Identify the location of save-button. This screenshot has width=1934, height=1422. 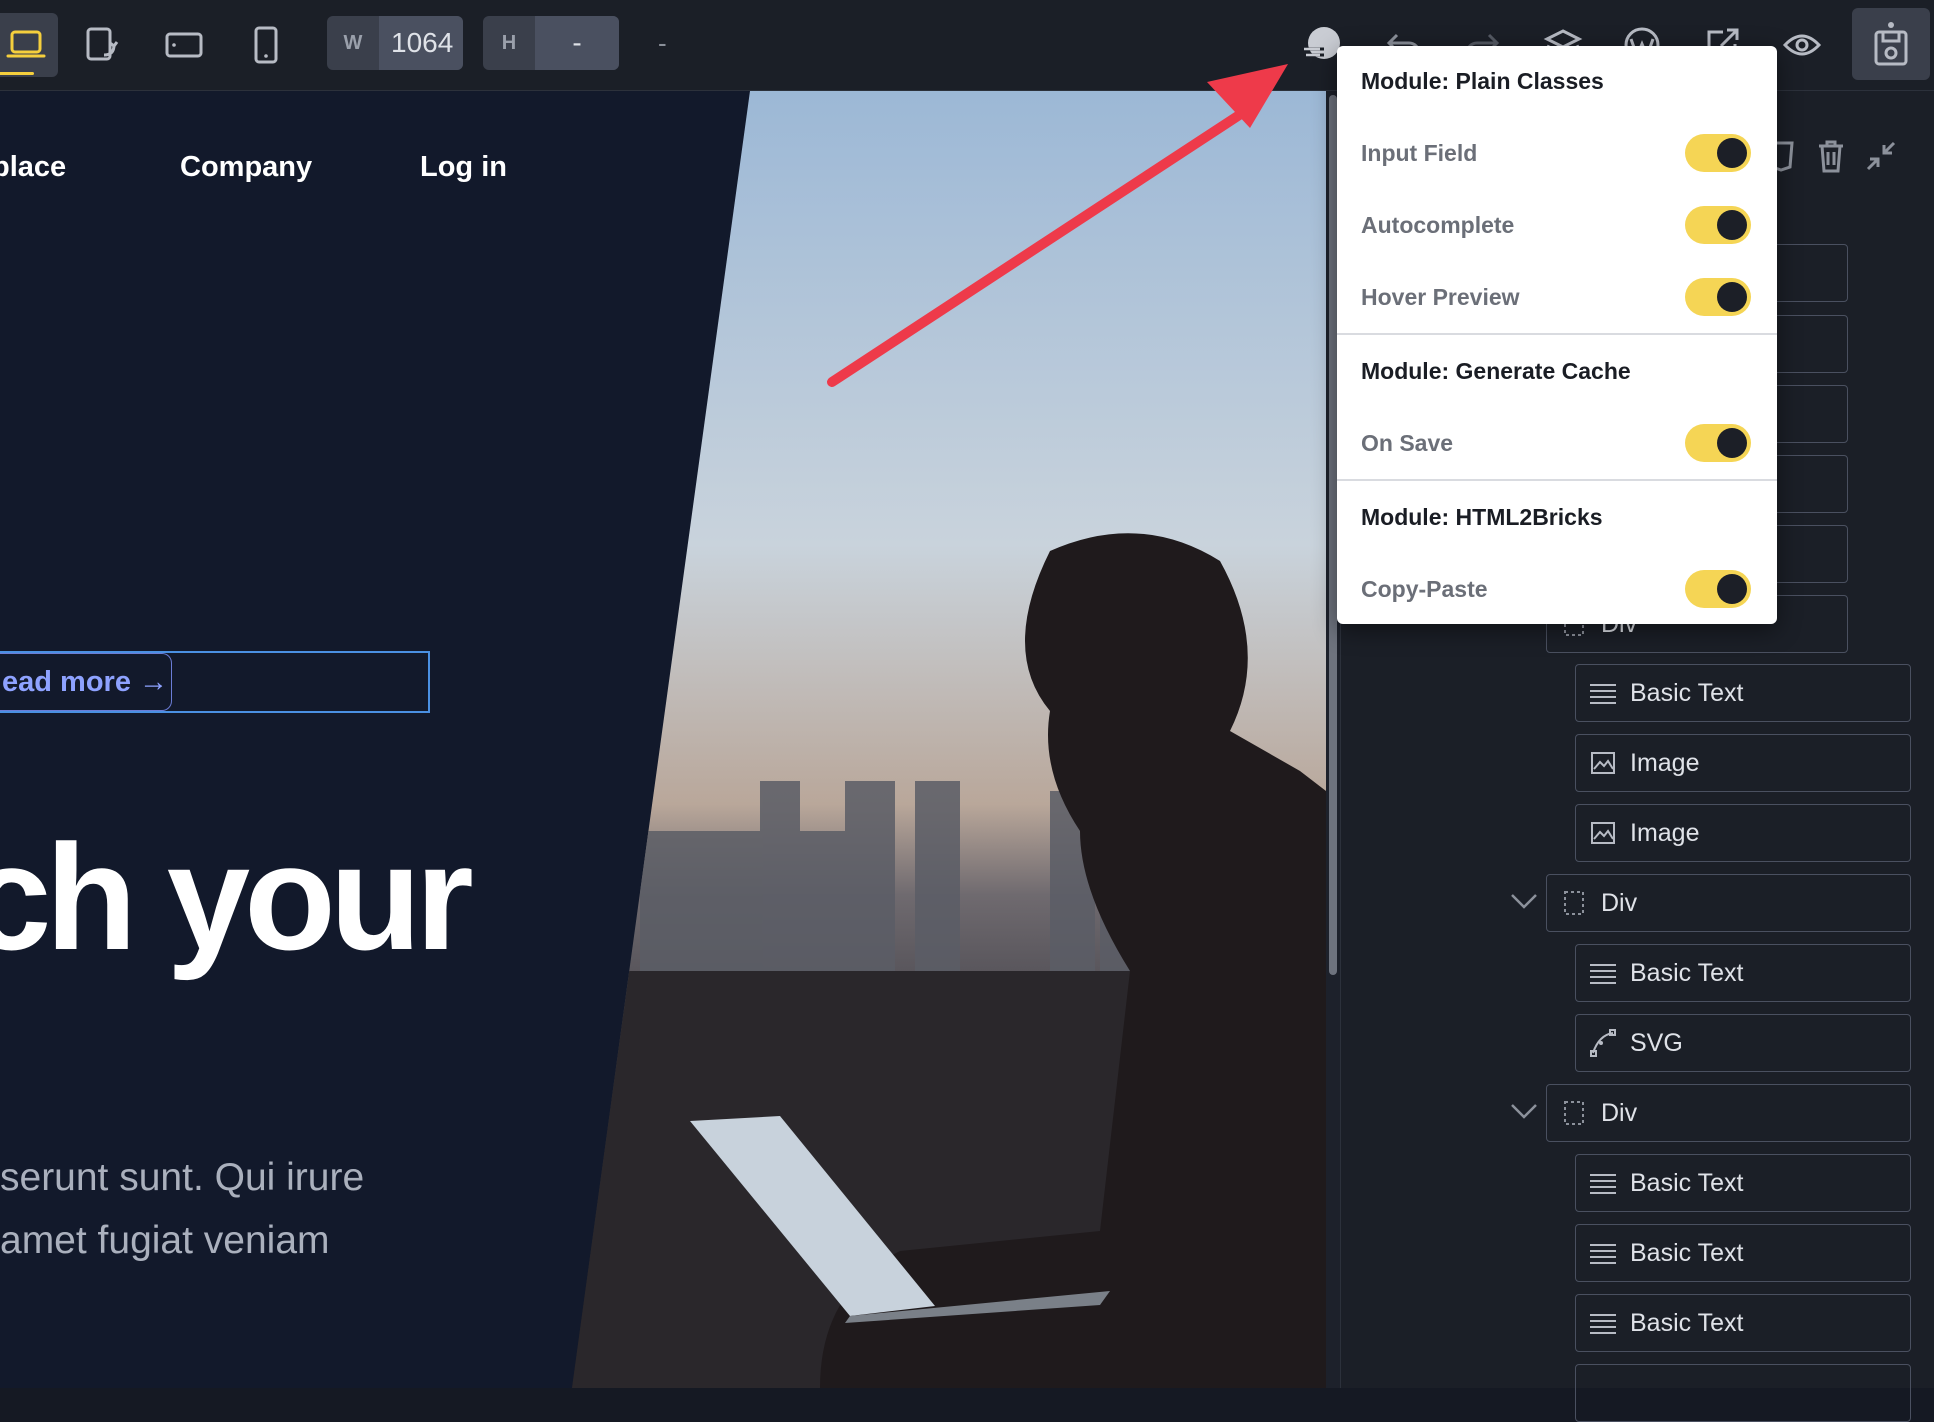
(1891, 44).